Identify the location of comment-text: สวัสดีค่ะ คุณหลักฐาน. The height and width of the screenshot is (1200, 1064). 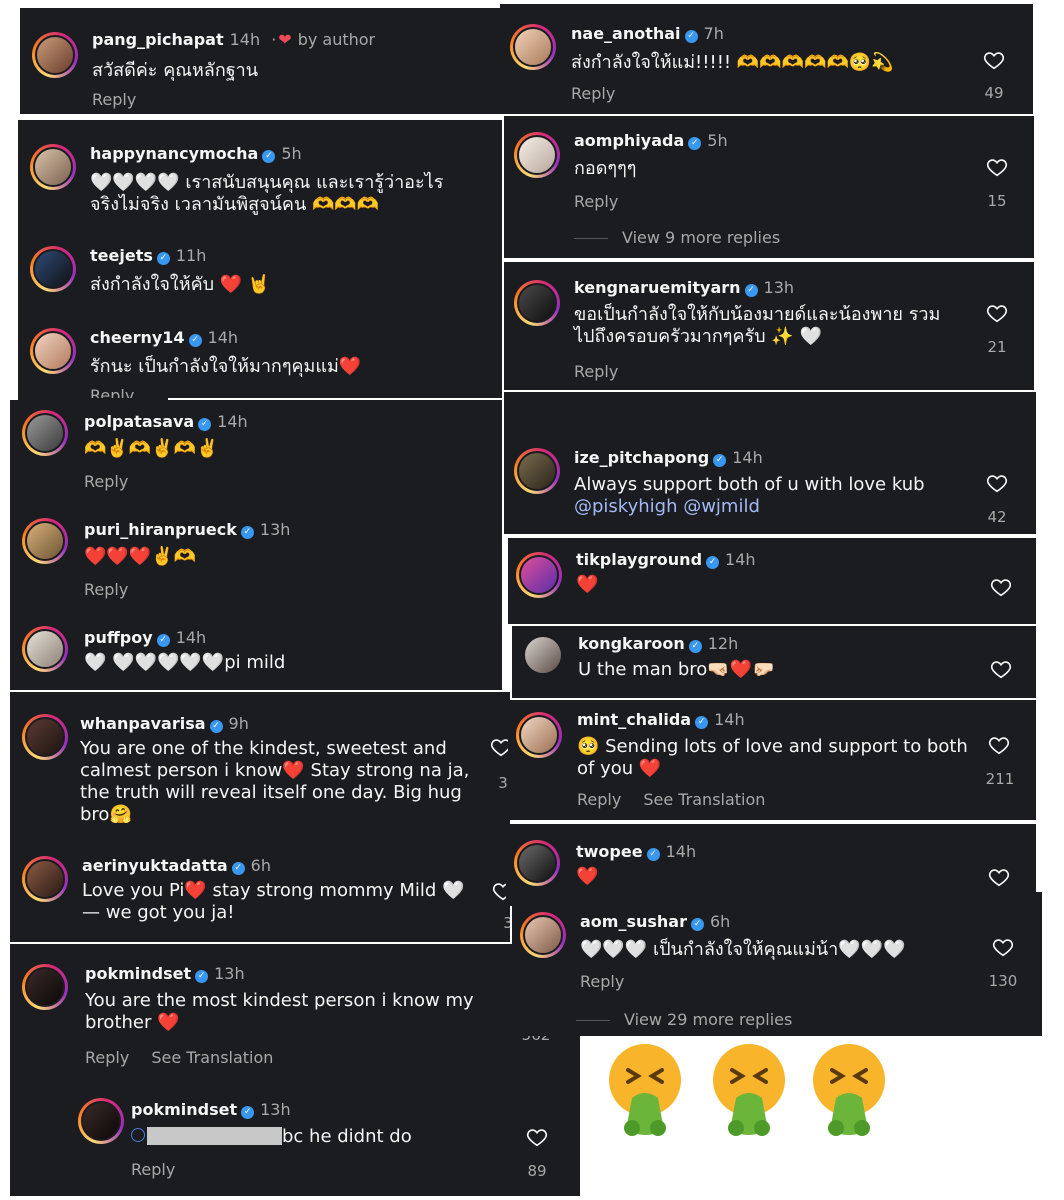
(175, 70).